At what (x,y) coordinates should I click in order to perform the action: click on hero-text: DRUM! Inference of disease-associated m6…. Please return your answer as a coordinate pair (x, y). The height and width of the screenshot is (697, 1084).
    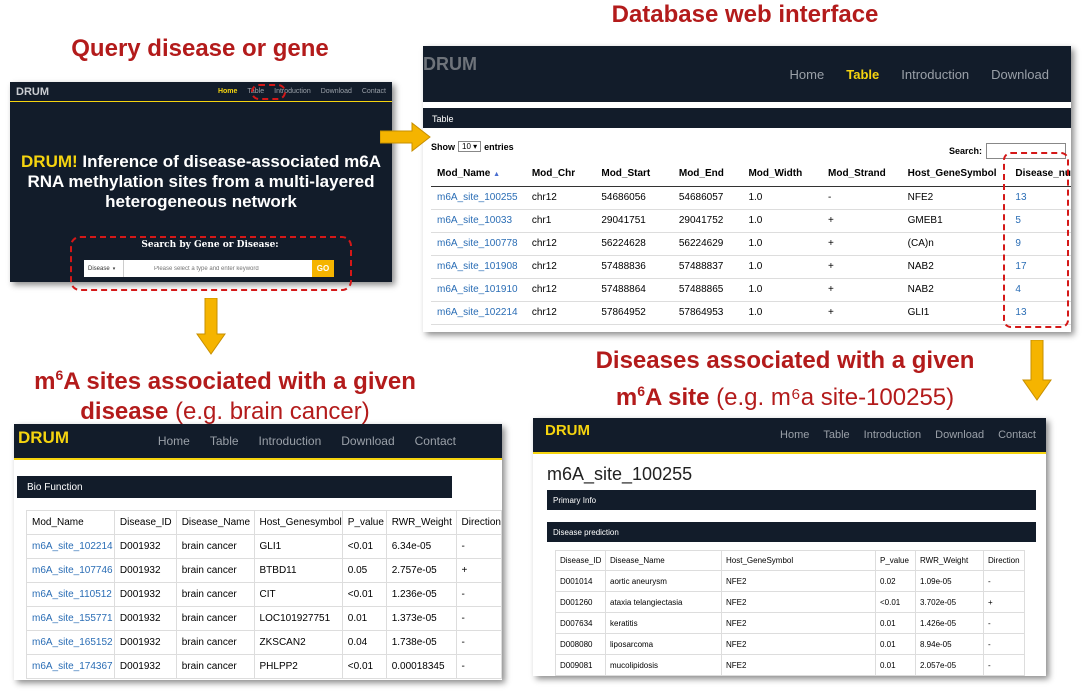
    Looking at the image, I should click on (201, 181).